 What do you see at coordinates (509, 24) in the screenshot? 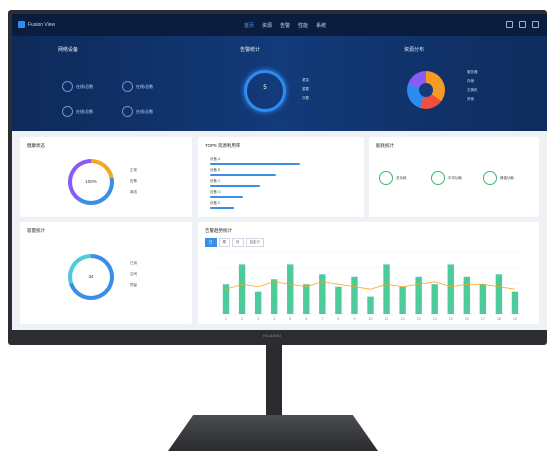
I see `bell-icon` at bounding box center [509, 24].